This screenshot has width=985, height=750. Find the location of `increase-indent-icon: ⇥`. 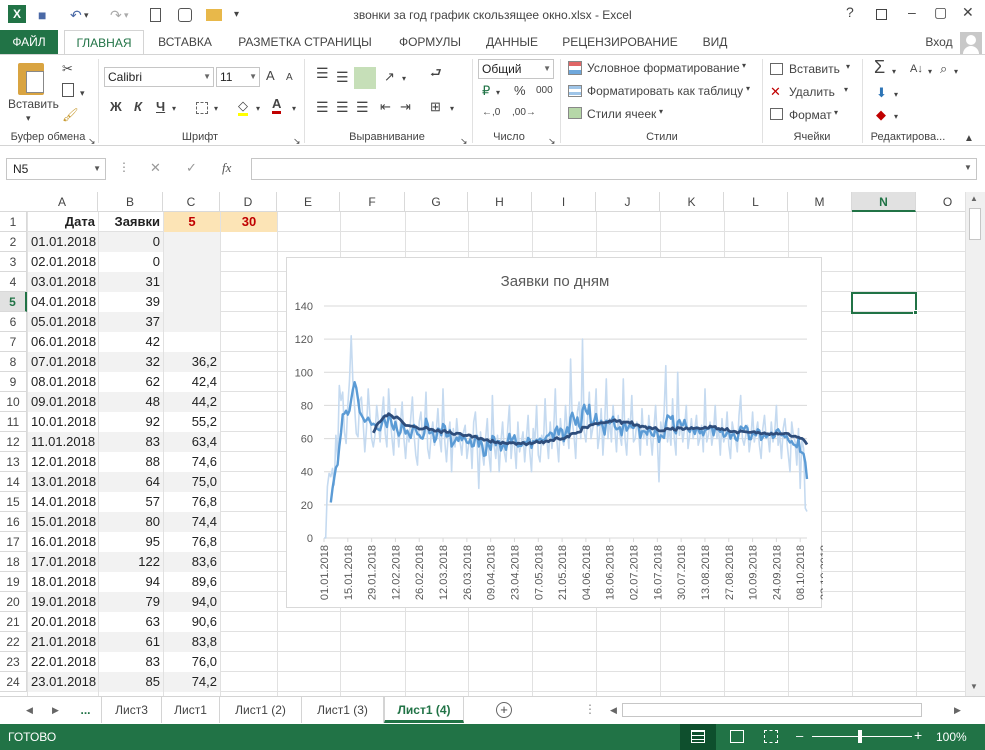

increase-indent-icon: ⇥ is located at coordinates (405, 107).